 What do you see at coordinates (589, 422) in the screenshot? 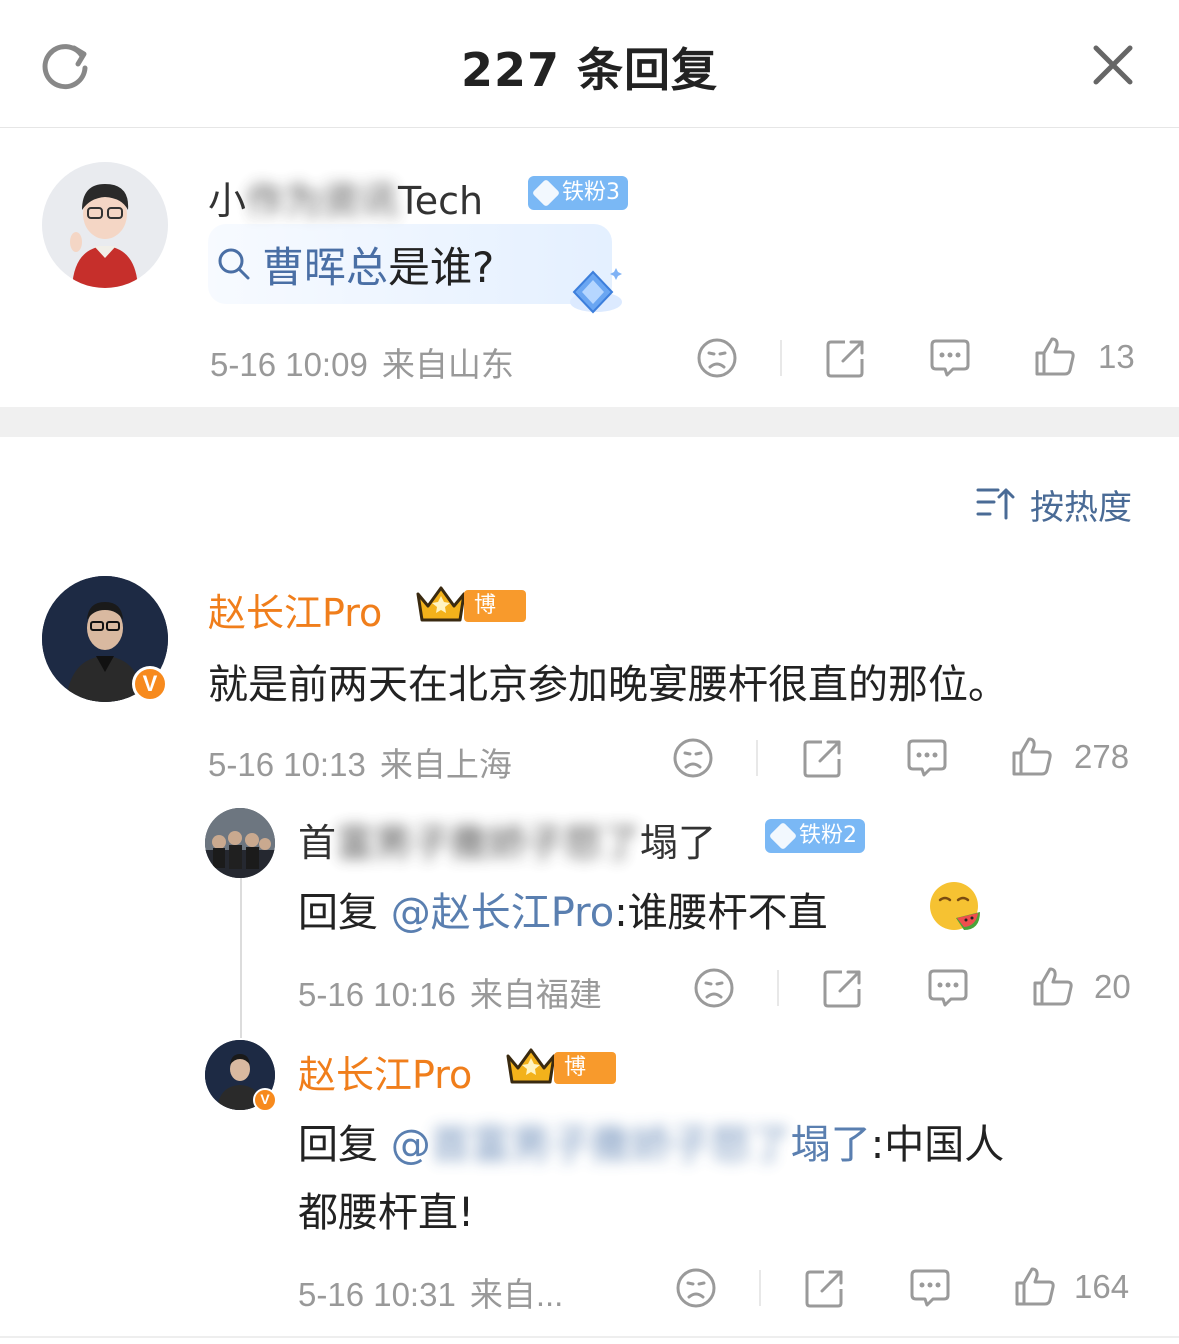
I see `section-divider` at bounding box center [589, 422].